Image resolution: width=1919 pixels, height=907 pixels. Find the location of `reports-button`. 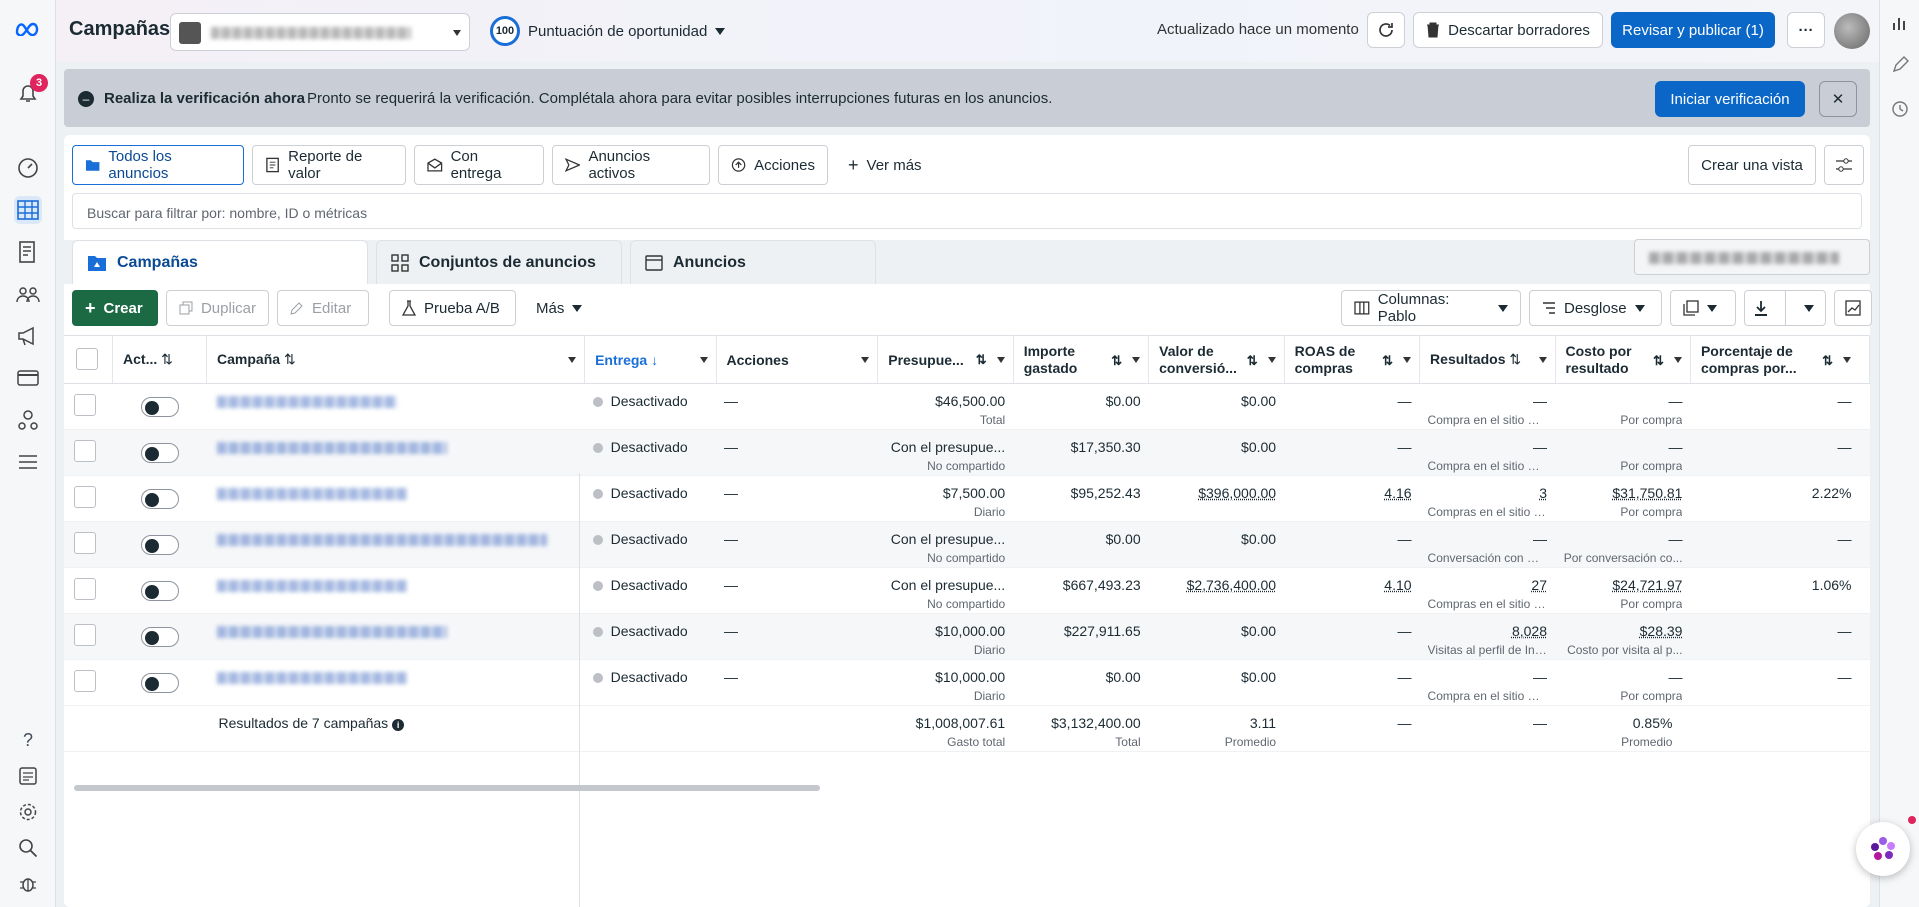

reports-button is located at coordinates (1703, 308).